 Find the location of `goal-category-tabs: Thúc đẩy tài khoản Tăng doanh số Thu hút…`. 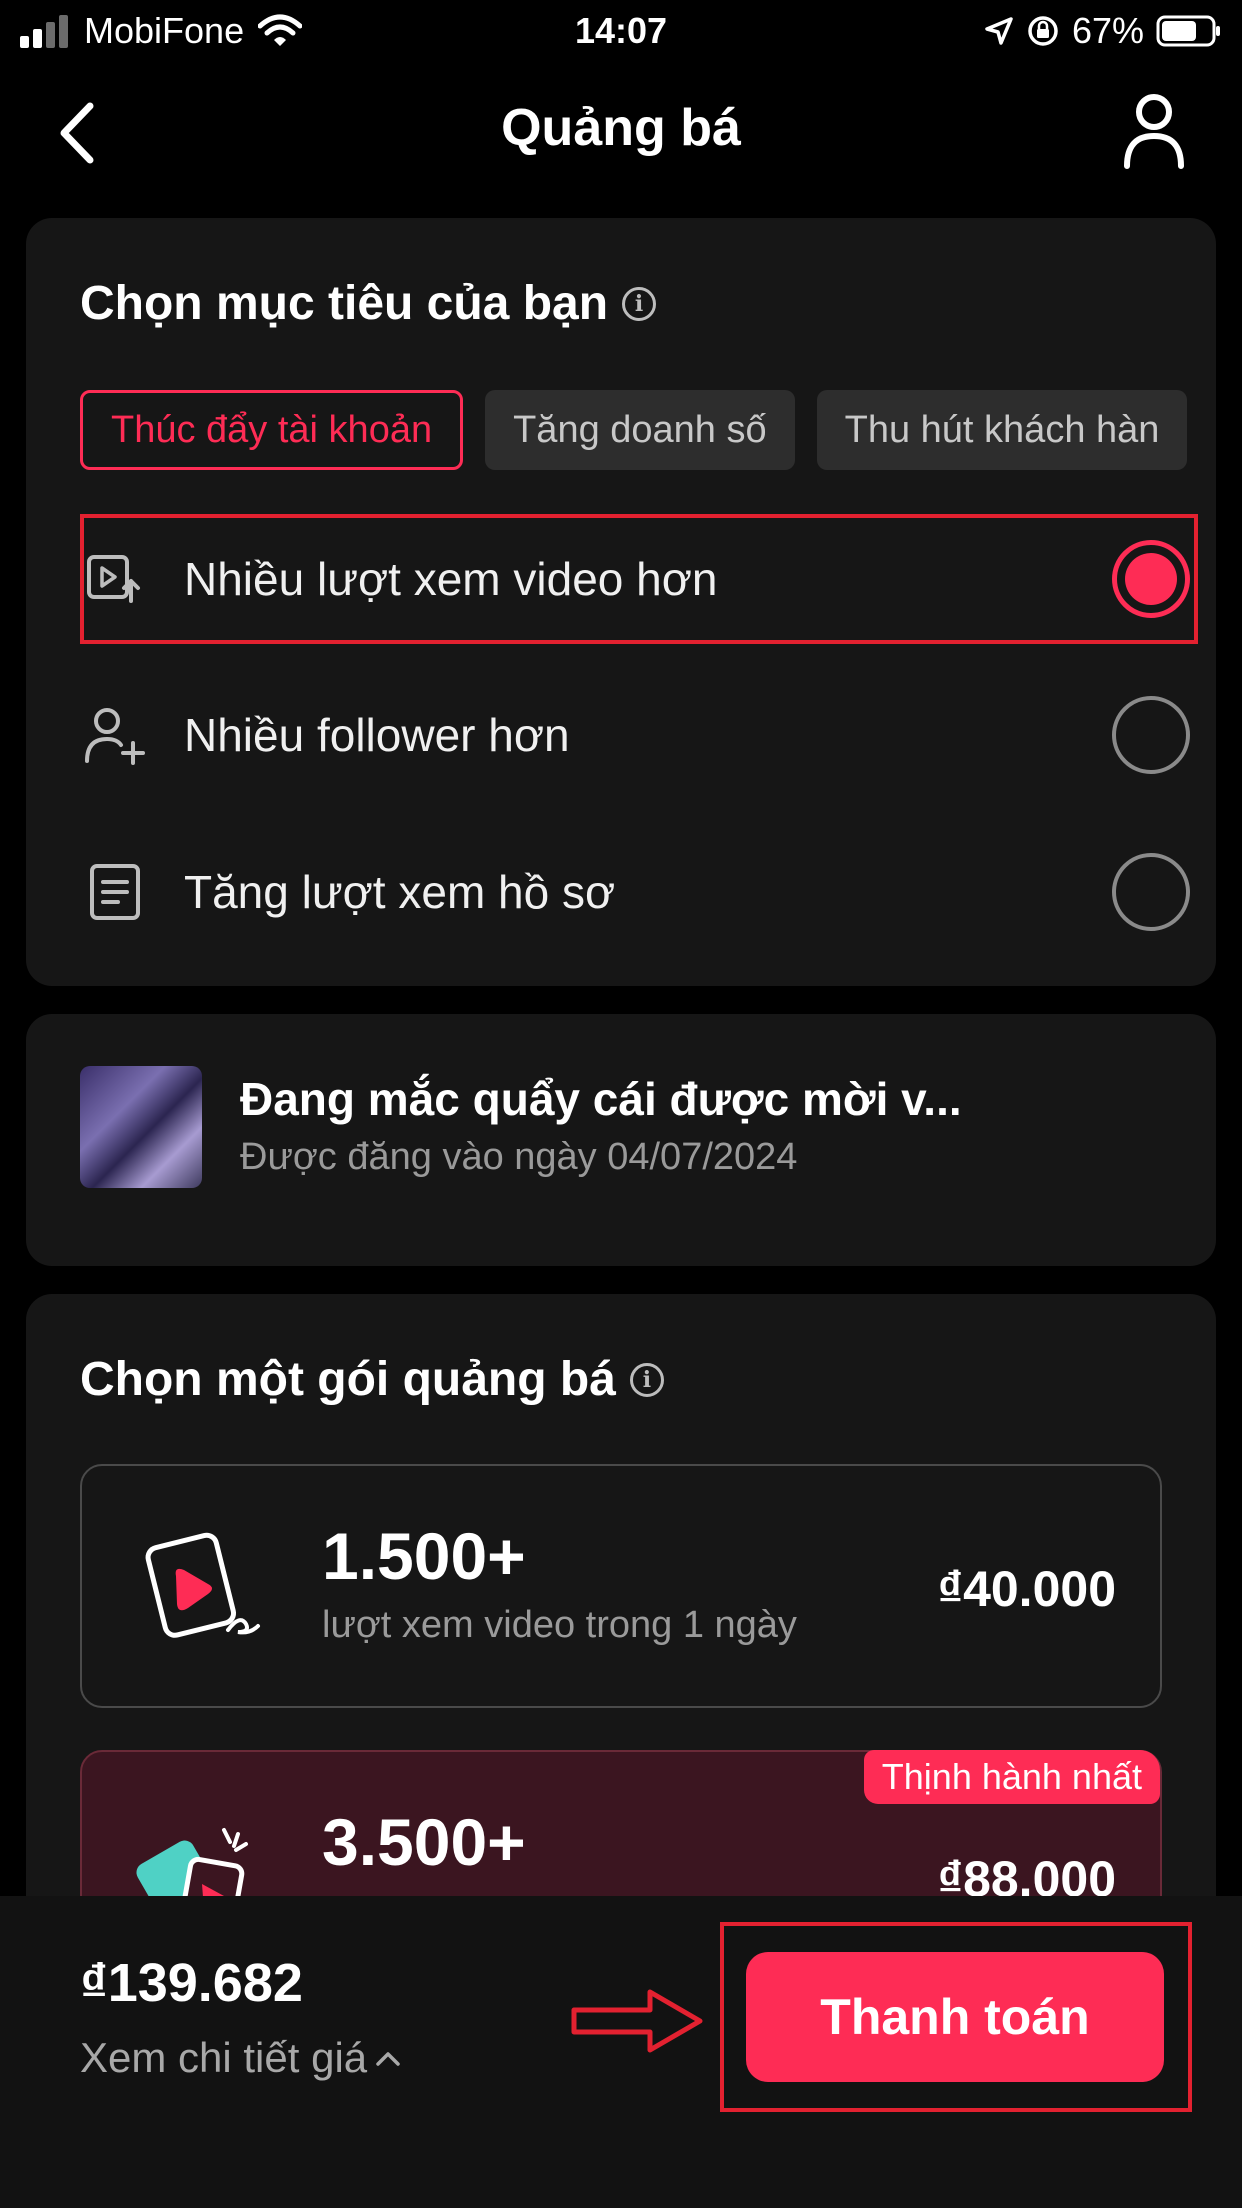

goal-category-tabs: Thúc đẩy tài khoản Tăng doanh số Thu hút… is located at coordinates (634, 430).